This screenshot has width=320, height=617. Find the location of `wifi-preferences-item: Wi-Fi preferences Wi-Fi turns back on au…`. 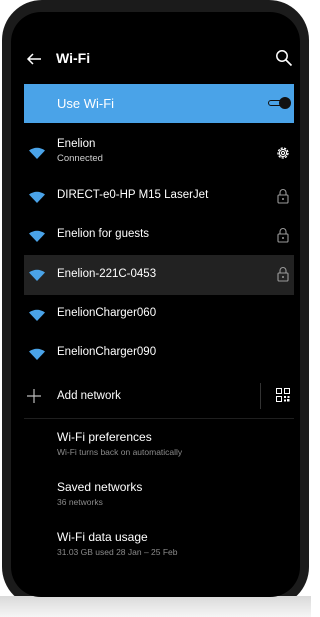

wifi-preferences-item: Wi-Fi preferences Wi-Fi turns back on au… is located at coordinates (159, 446).